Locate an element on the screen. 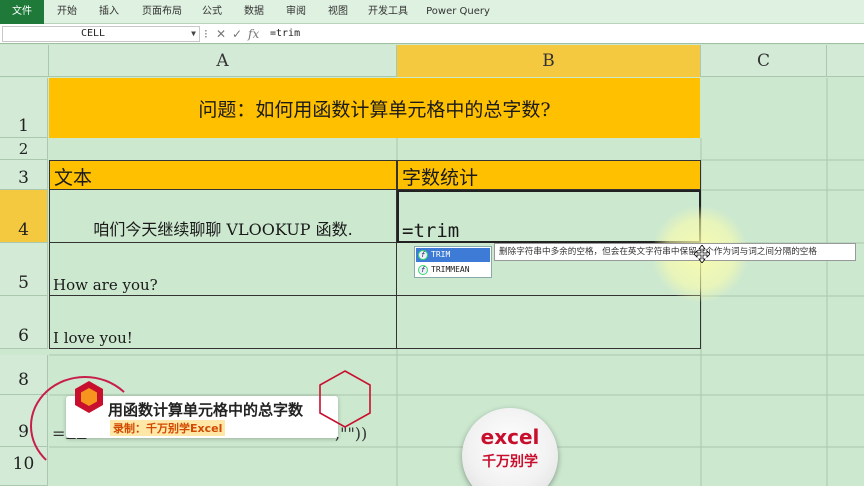 The height and width of the screenshot is (486, 864). autocomplete-item-label: TRIM is located at coordinates (441, 254).